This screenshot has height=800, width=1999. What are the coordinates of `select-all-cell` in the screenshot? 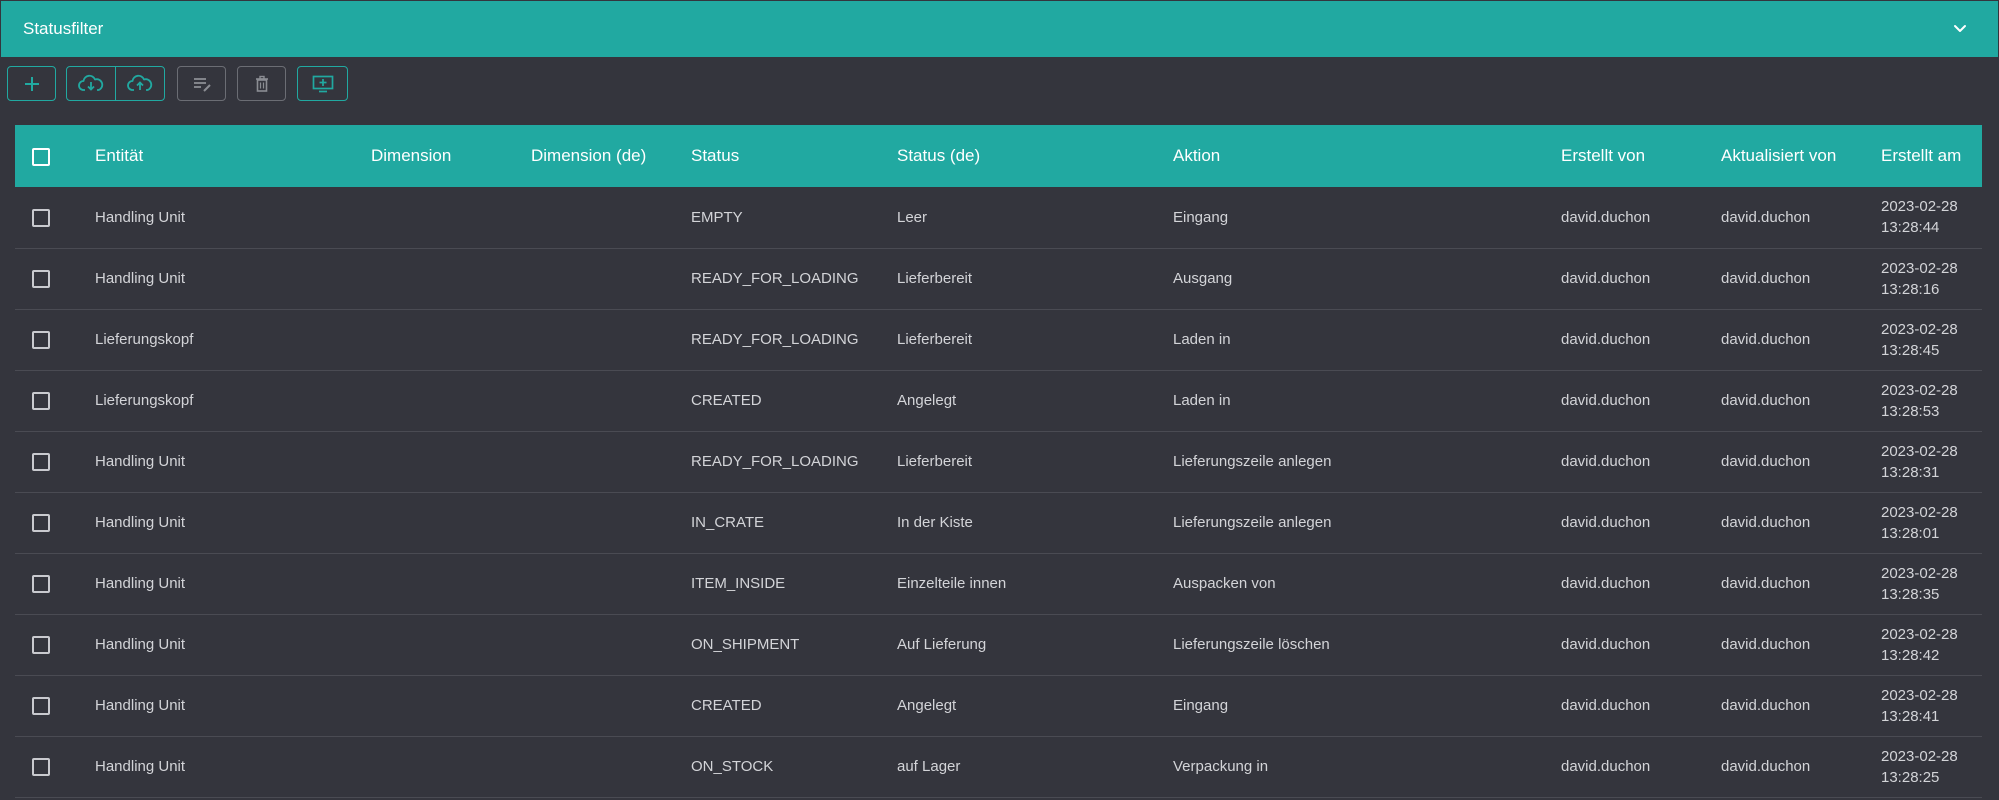 It's located at (55, 156).